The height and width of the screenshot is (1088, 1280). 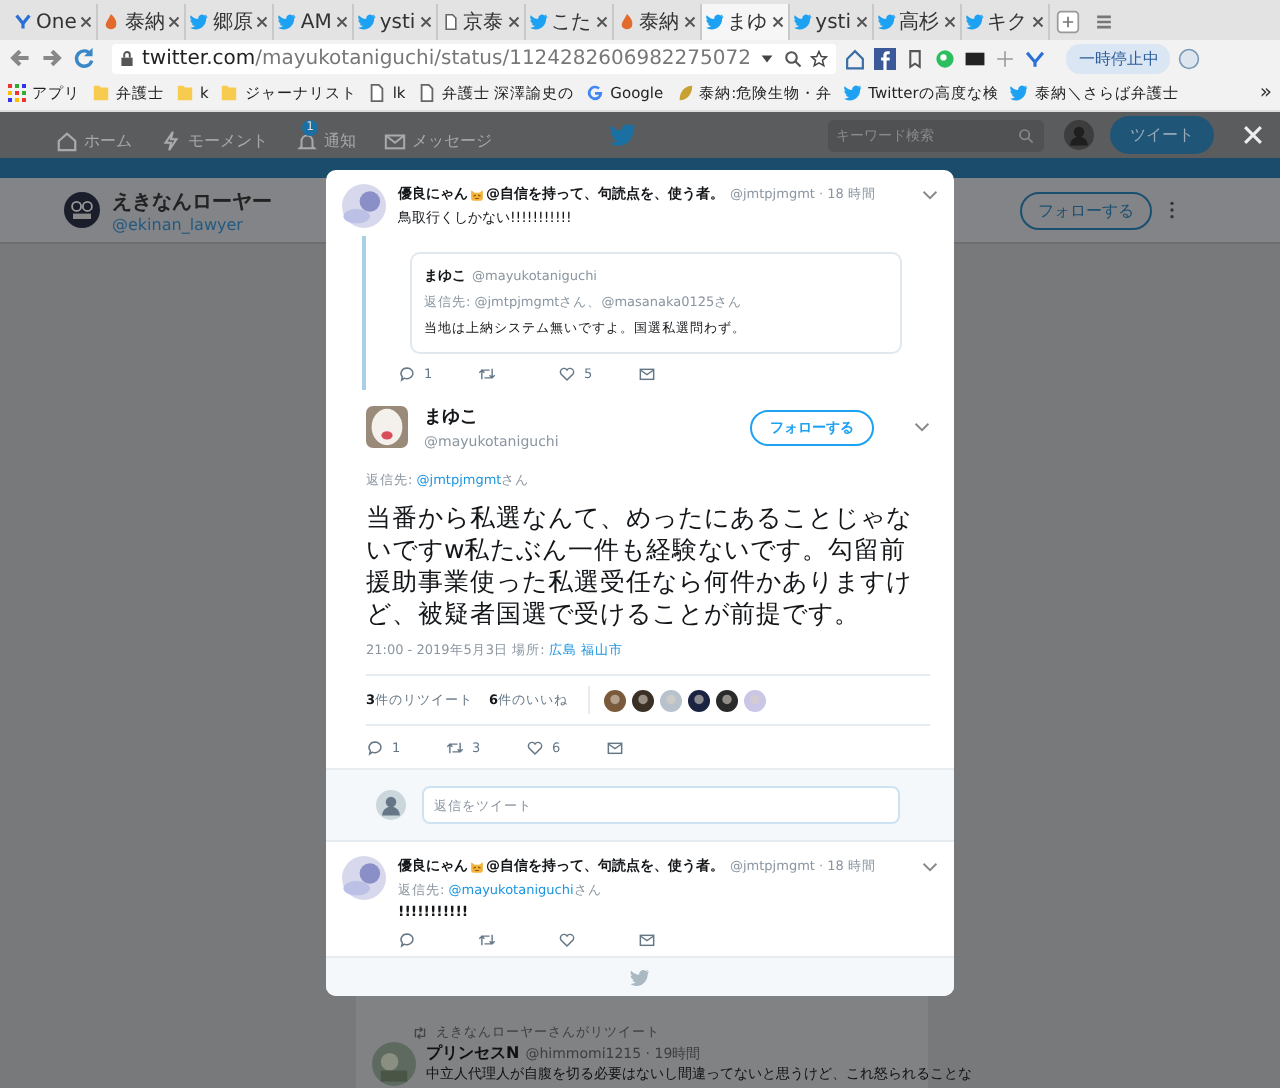 I want to click on reload-icon, so click(x=84, y=58).